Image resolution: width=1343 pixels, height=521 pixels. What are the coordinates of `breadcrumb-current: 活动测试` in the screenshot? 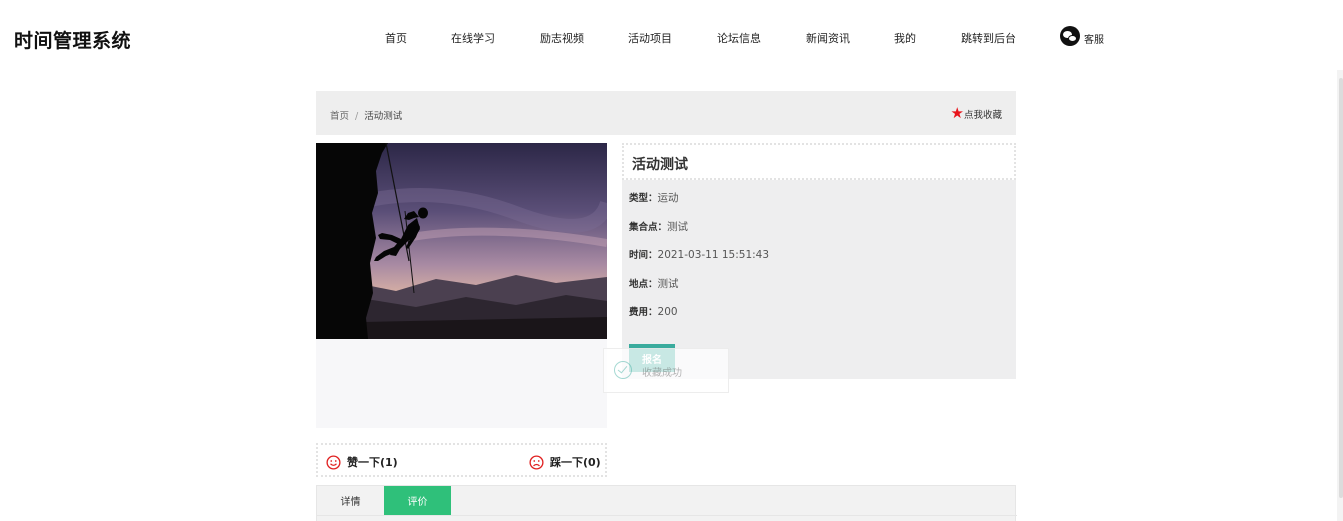 It's located at (383, 116).